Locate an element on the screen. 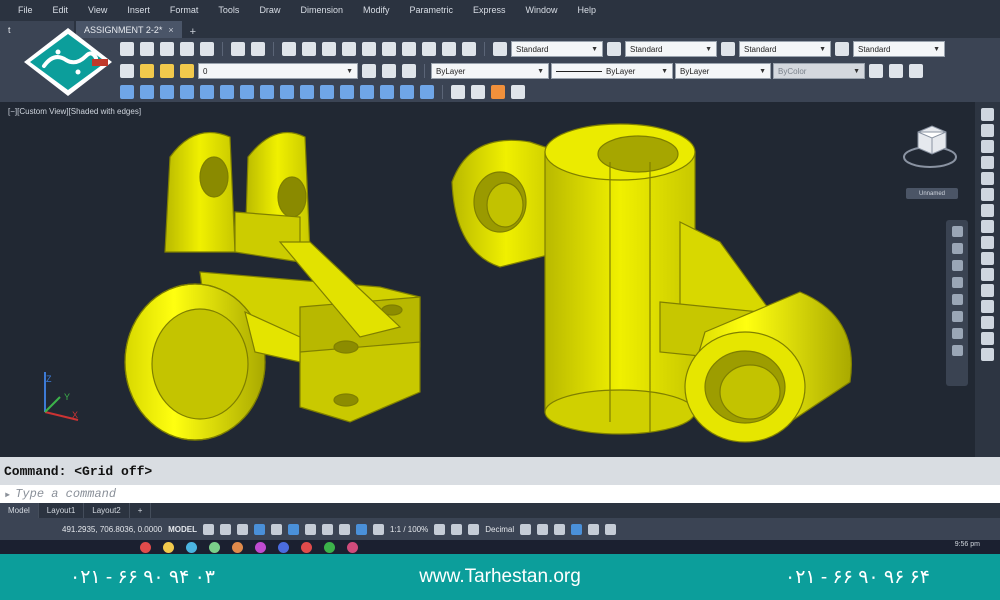 The image size is (1000, 600). print-icon is located at coordinates (187, 49).